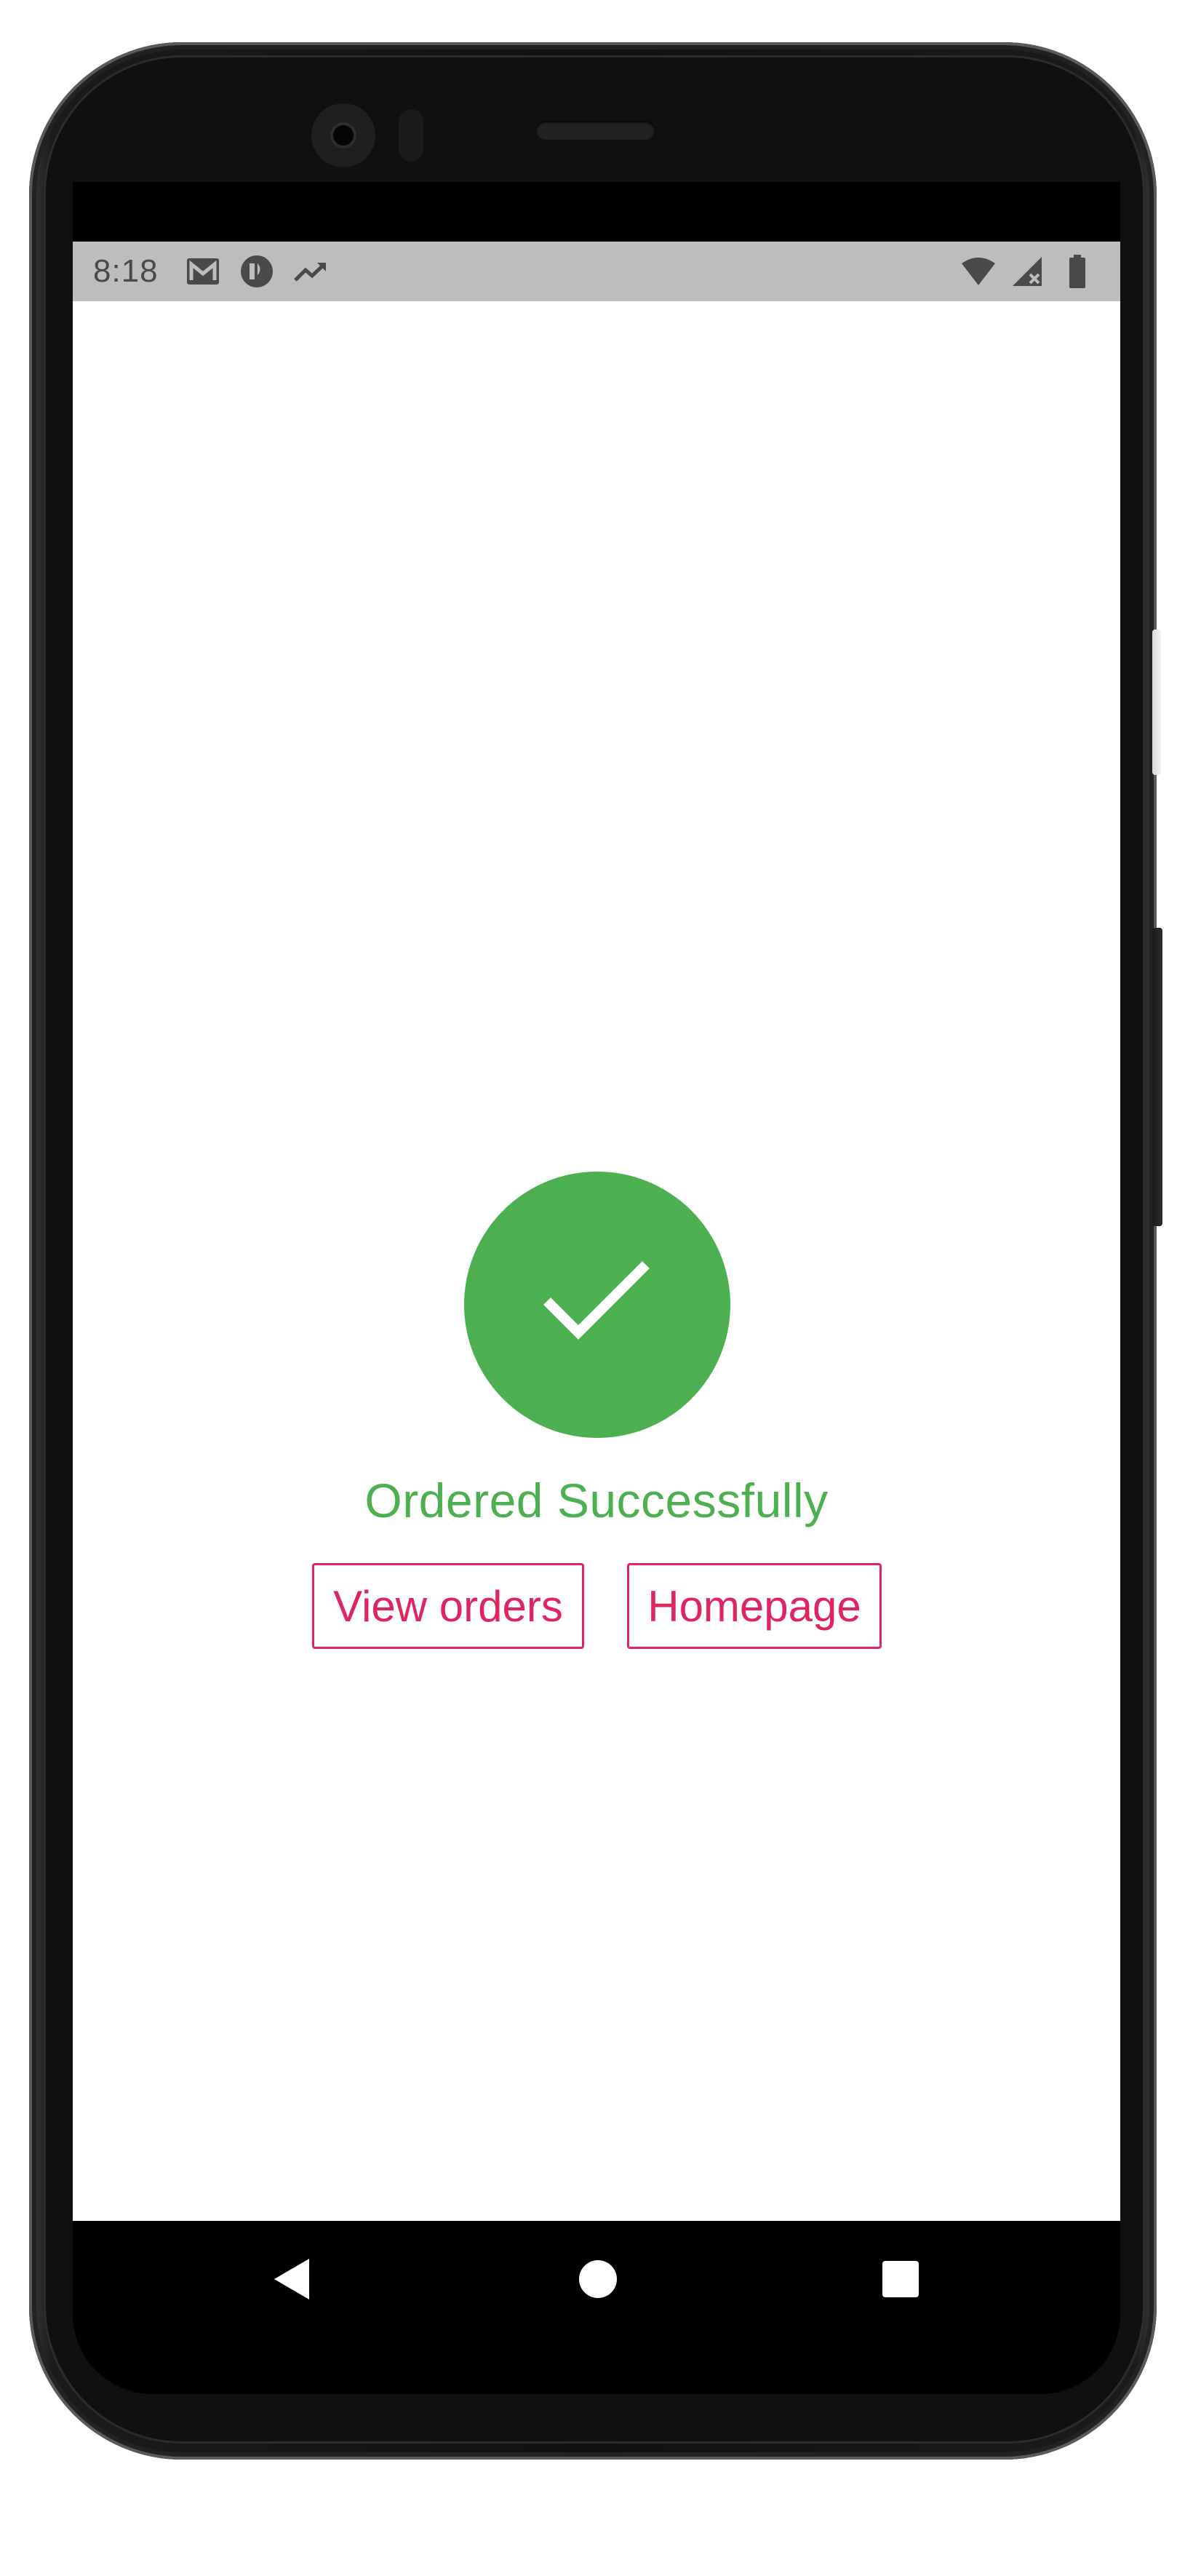 The width and height of the screenshot is (1193, 2576). I want to click on volume-button, so click(1156, 702).